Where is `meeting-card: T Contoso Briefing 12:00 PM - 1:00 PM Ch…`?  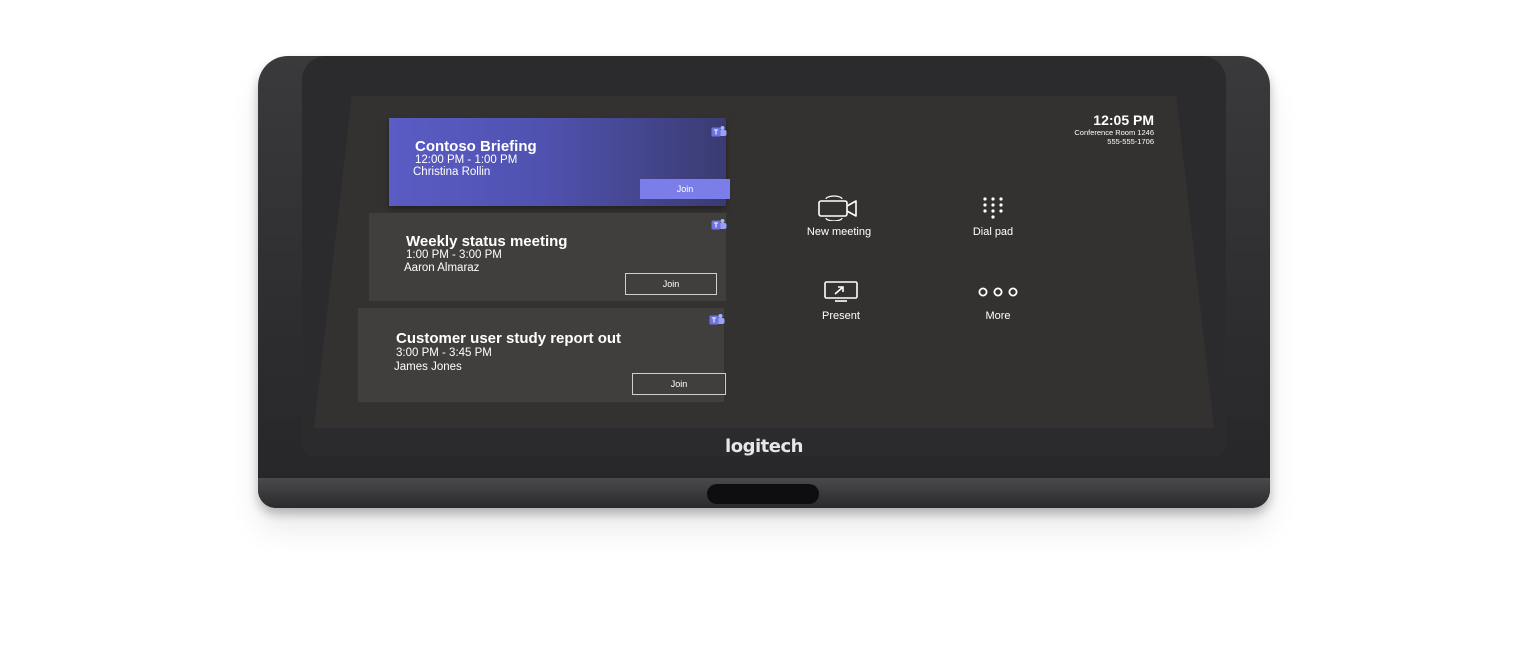
meeting-card: T Contoso Briefing 12:00 PM - 1:00 PM Ch… is located at coordinates (559, 162).